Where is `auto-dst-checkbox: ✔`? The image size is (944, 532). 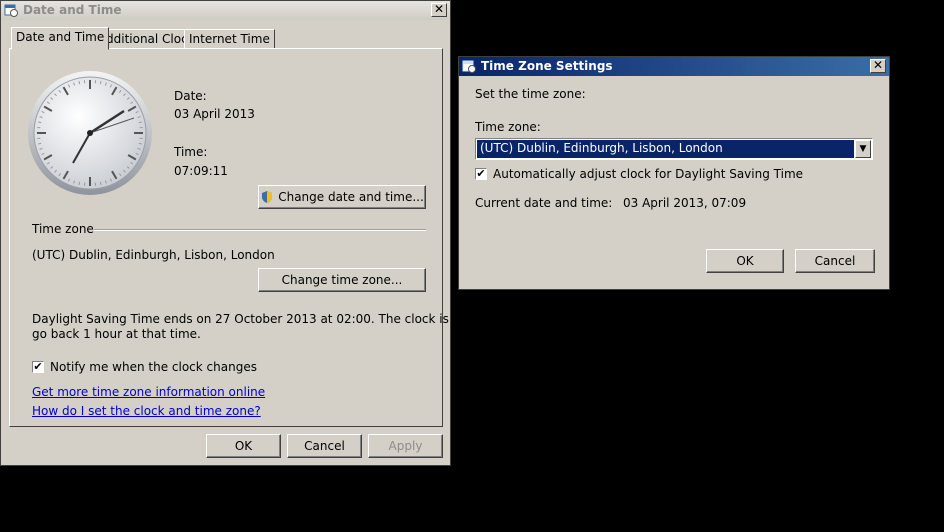
auto-dst-checkbox: ✔ is located at coordinates (481, 174).